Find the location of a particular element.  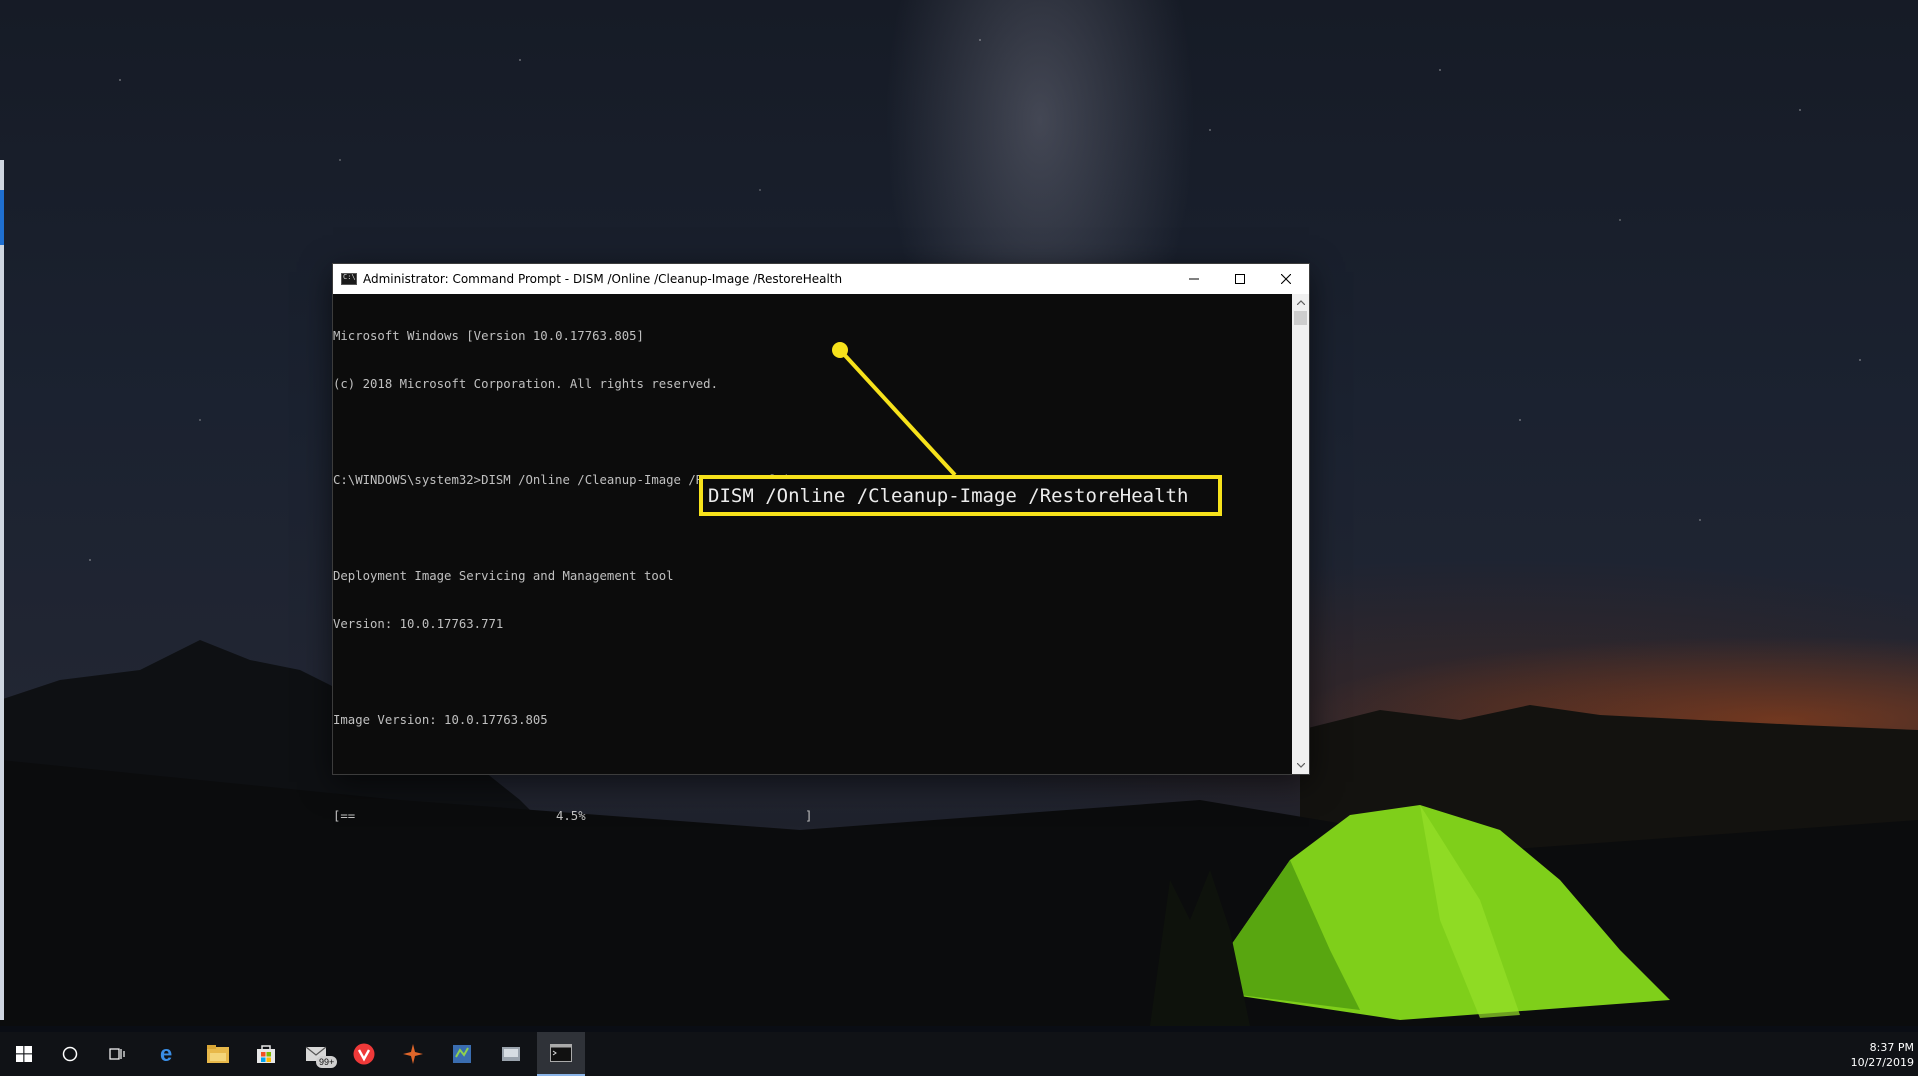

chevron-up-icon is located at coordinates (1300, 302).